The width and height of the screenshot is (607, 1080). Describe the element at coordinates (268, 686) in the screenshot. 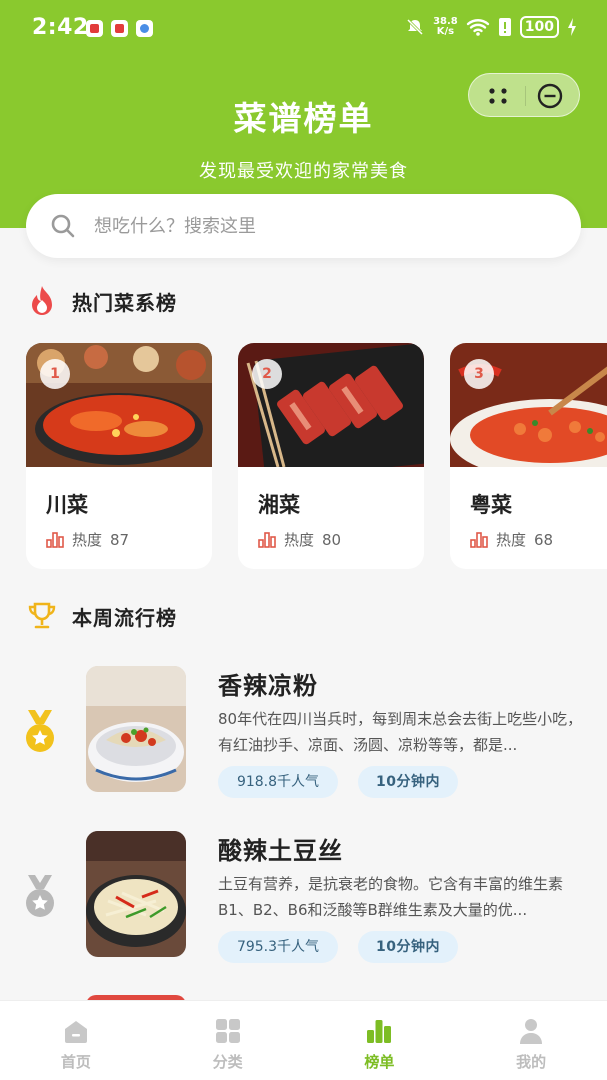

I see `dish-name: 香辣凉粉` at that location.